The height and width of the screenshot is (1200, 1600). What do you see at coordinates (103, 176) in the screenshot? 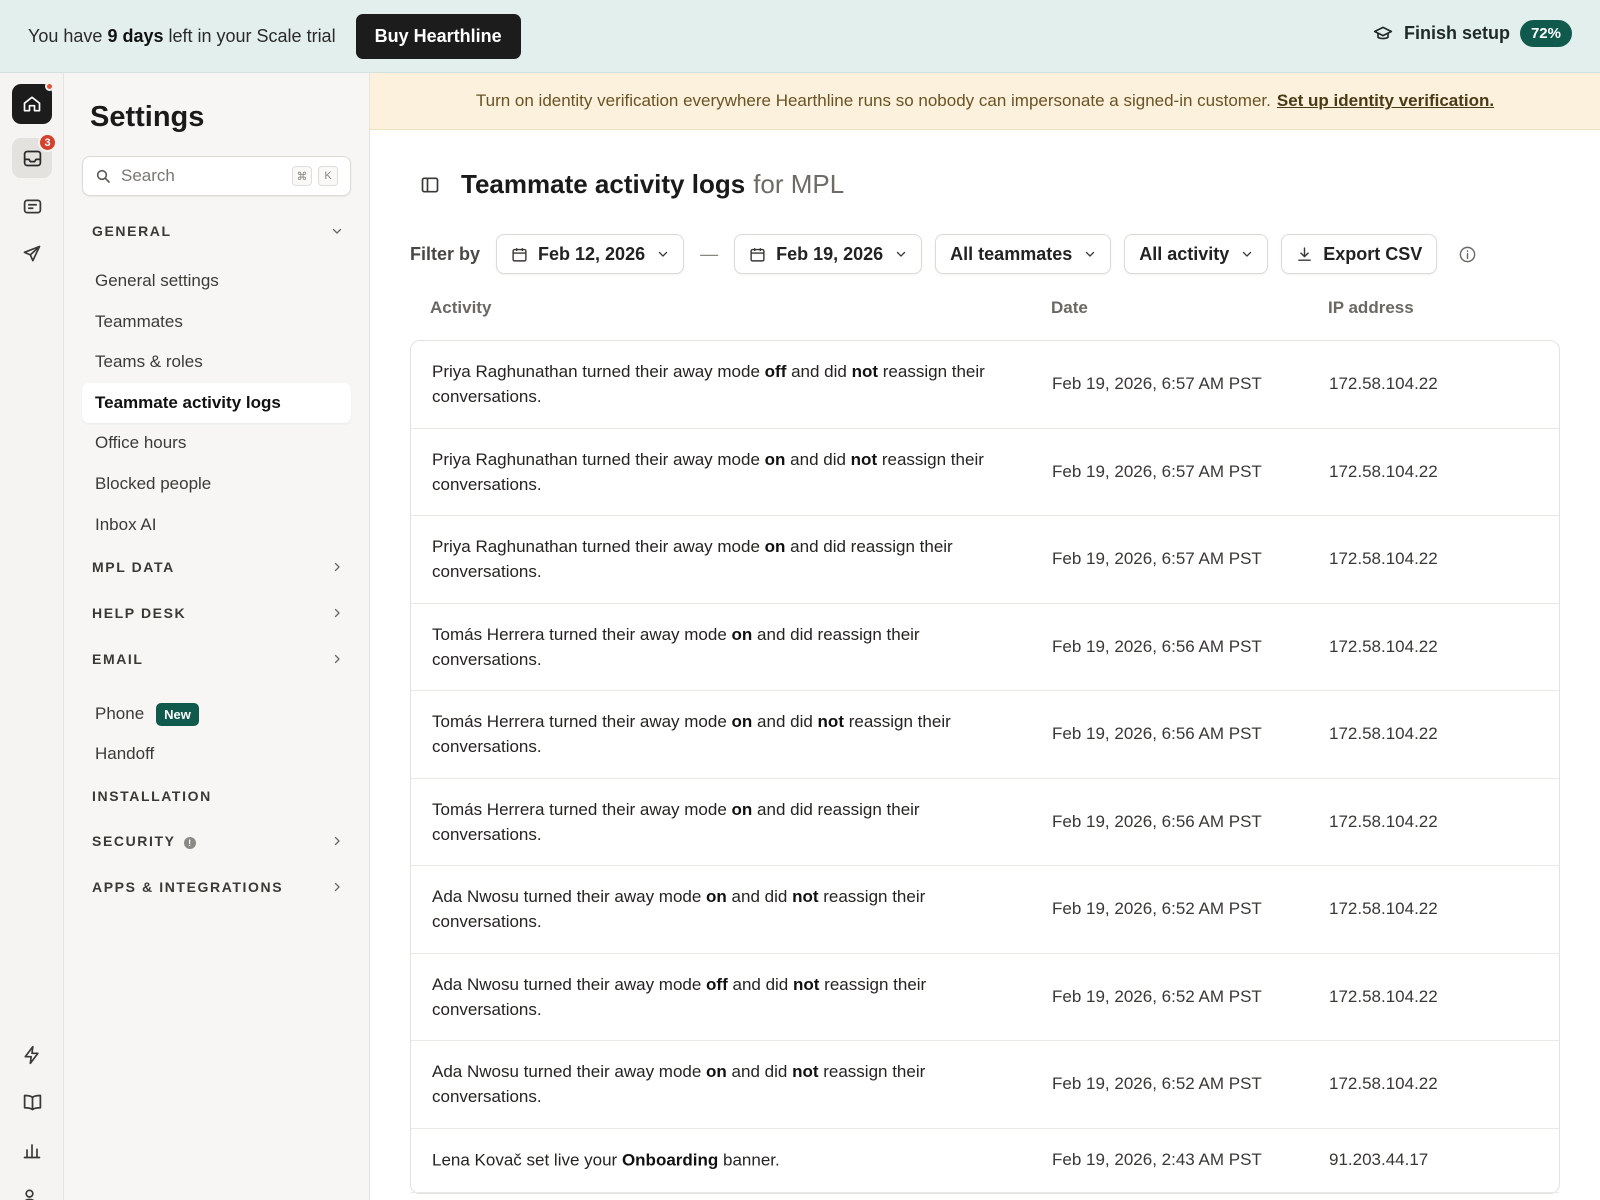
I see `search-icon` at bounding box center [103, 176].